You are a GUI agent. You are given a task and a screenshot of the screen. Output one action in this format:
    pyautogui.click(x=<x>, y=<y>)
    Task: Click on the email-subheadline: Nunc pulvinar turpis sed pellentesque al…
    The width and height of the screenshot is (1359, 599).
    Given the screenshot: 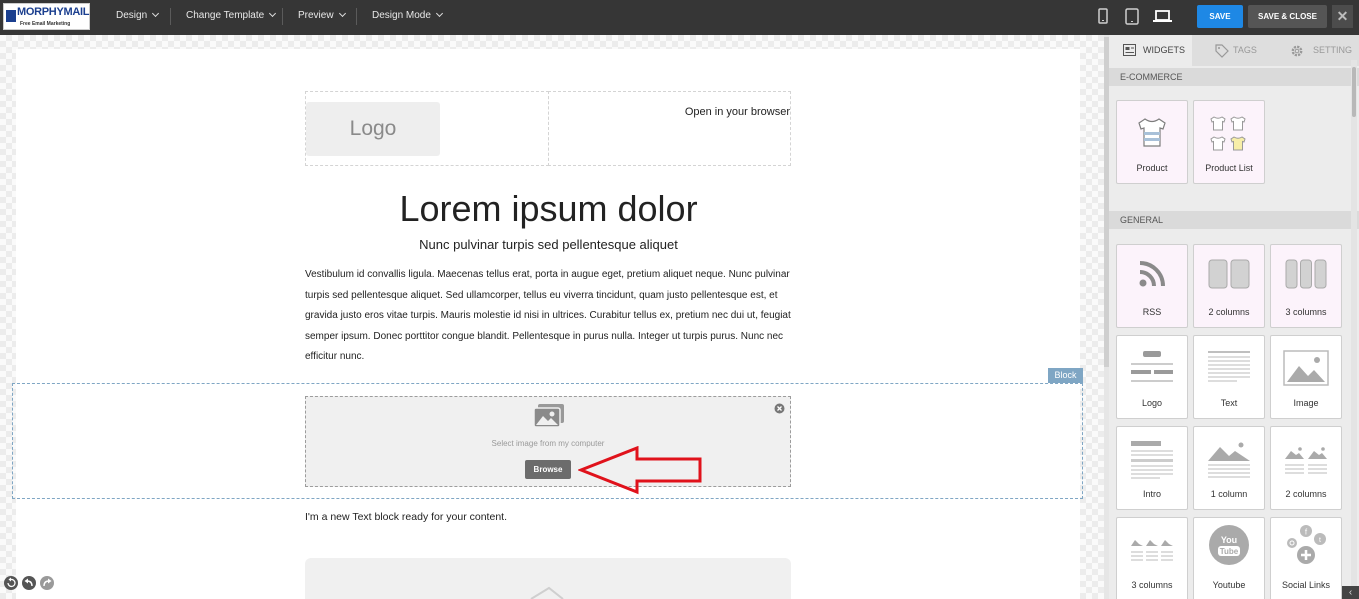 What is the action you would take?
    pyautogui.click(x=548, y=244)
    